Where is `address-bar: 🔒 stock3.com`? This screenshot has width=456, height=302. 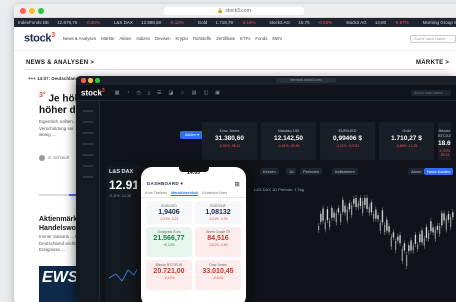
address-bar: 🔒 stock3.com is located at coordinates (234, 11).